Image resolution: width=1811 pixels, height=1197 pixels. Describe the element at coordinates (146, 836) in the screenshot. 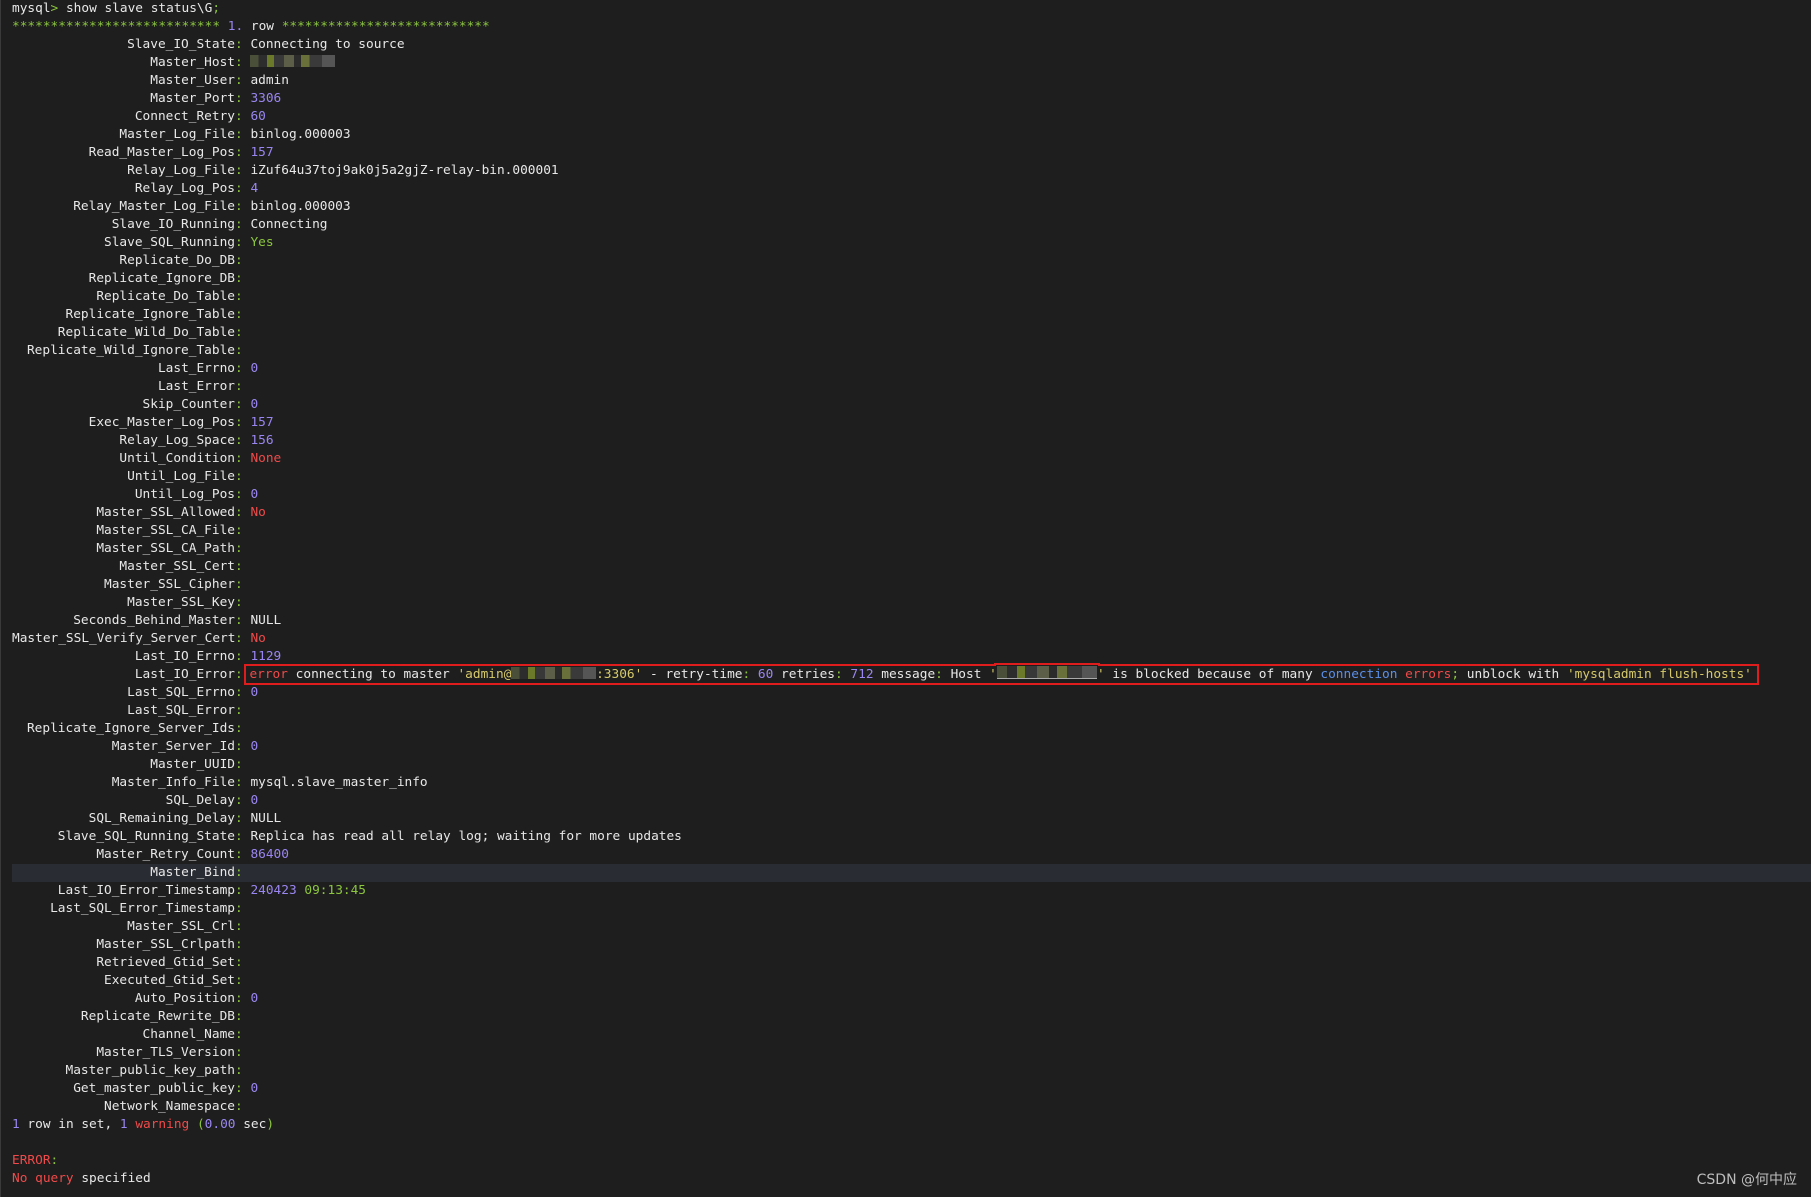

I see `field-label: Slave_SQL_Running_State` at that location.